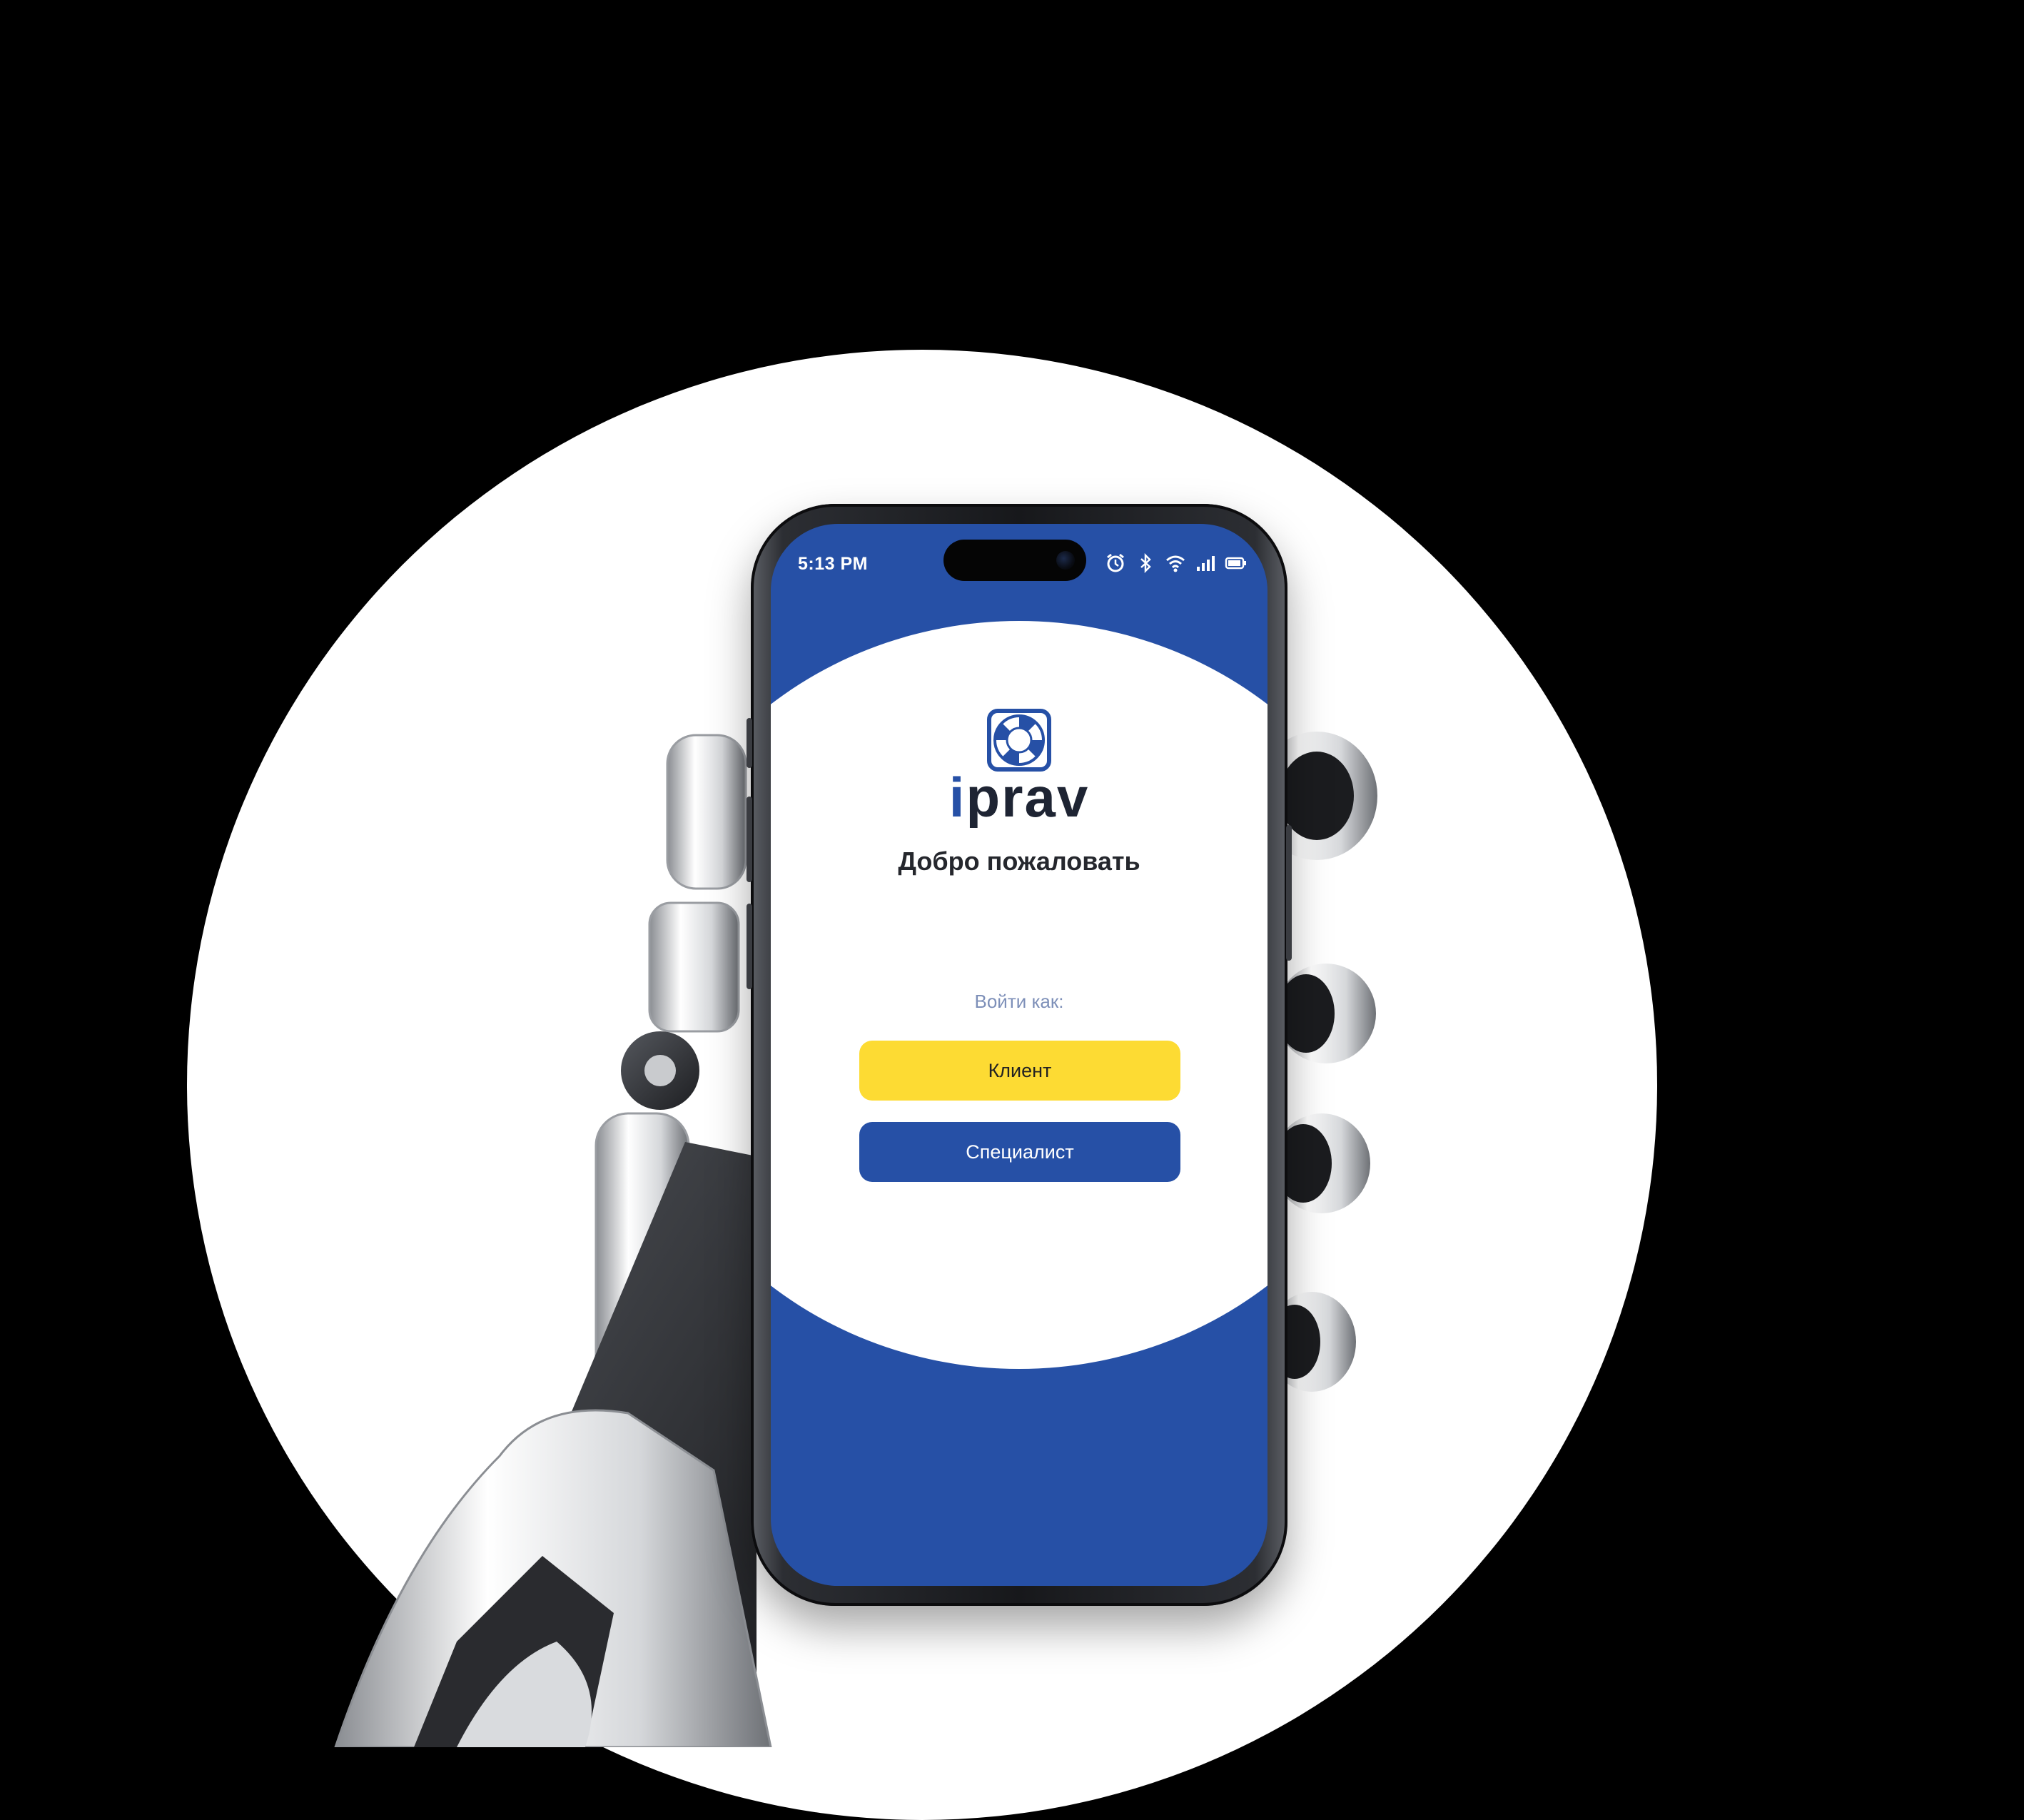 The image size is (2024, 1820). Describe the element at coordinates (1145, 563) in the screenshot. I see `bluetooth-icon` at that location.